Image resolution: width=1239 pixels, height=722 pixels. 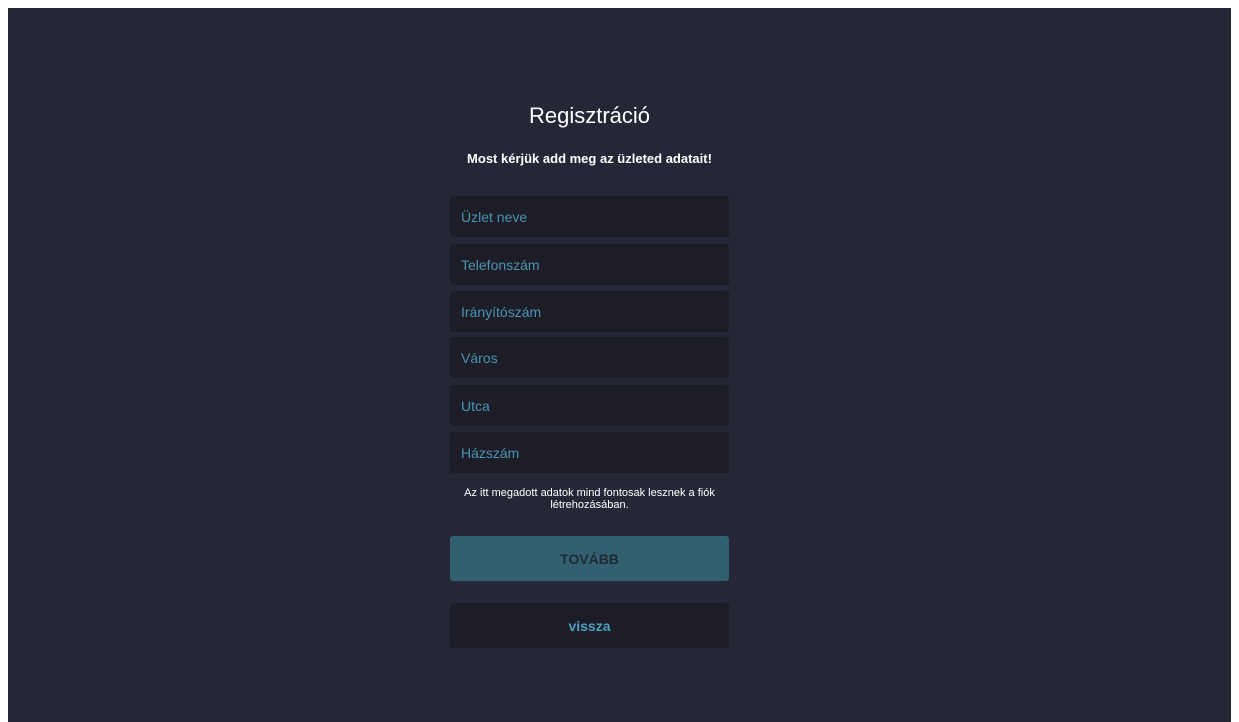 What do you see at coordinates (589, 625) in the screenshot?
I see `back-button: vissza` at bounding box center [589, 625].